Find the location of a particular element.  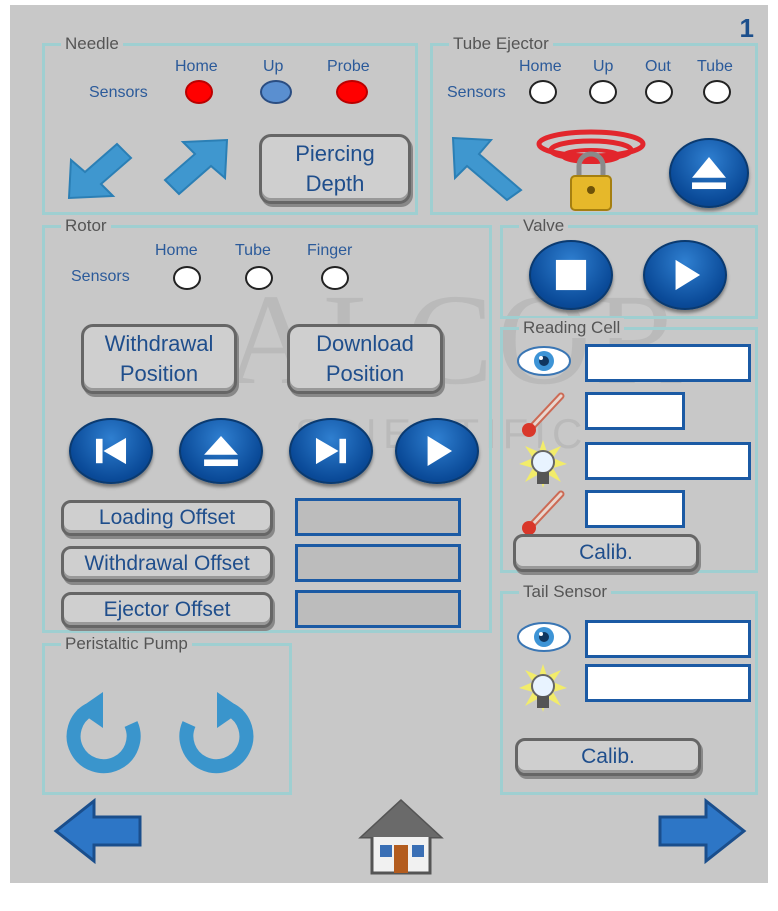

ejector-offset-button: Ejector Offset is located at coordinates (167, 610).